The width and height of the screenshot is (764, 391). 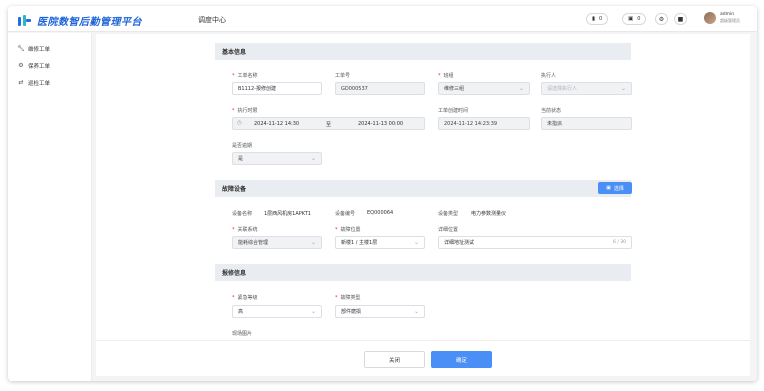 I want to click on logo-icon, so click(x=25, y=20).